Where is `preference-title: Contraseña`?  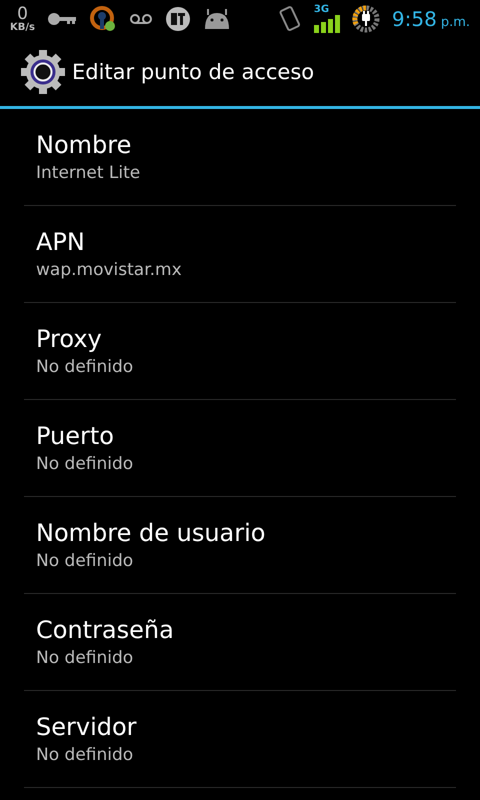
preference-title: Contraseña is located at coordinates (105, 630).